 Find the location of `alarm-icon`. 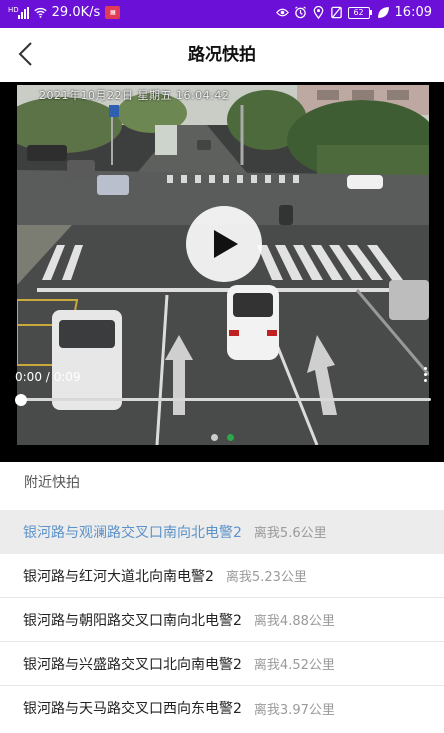

alarm-icon is located at coordinates (300, 12).